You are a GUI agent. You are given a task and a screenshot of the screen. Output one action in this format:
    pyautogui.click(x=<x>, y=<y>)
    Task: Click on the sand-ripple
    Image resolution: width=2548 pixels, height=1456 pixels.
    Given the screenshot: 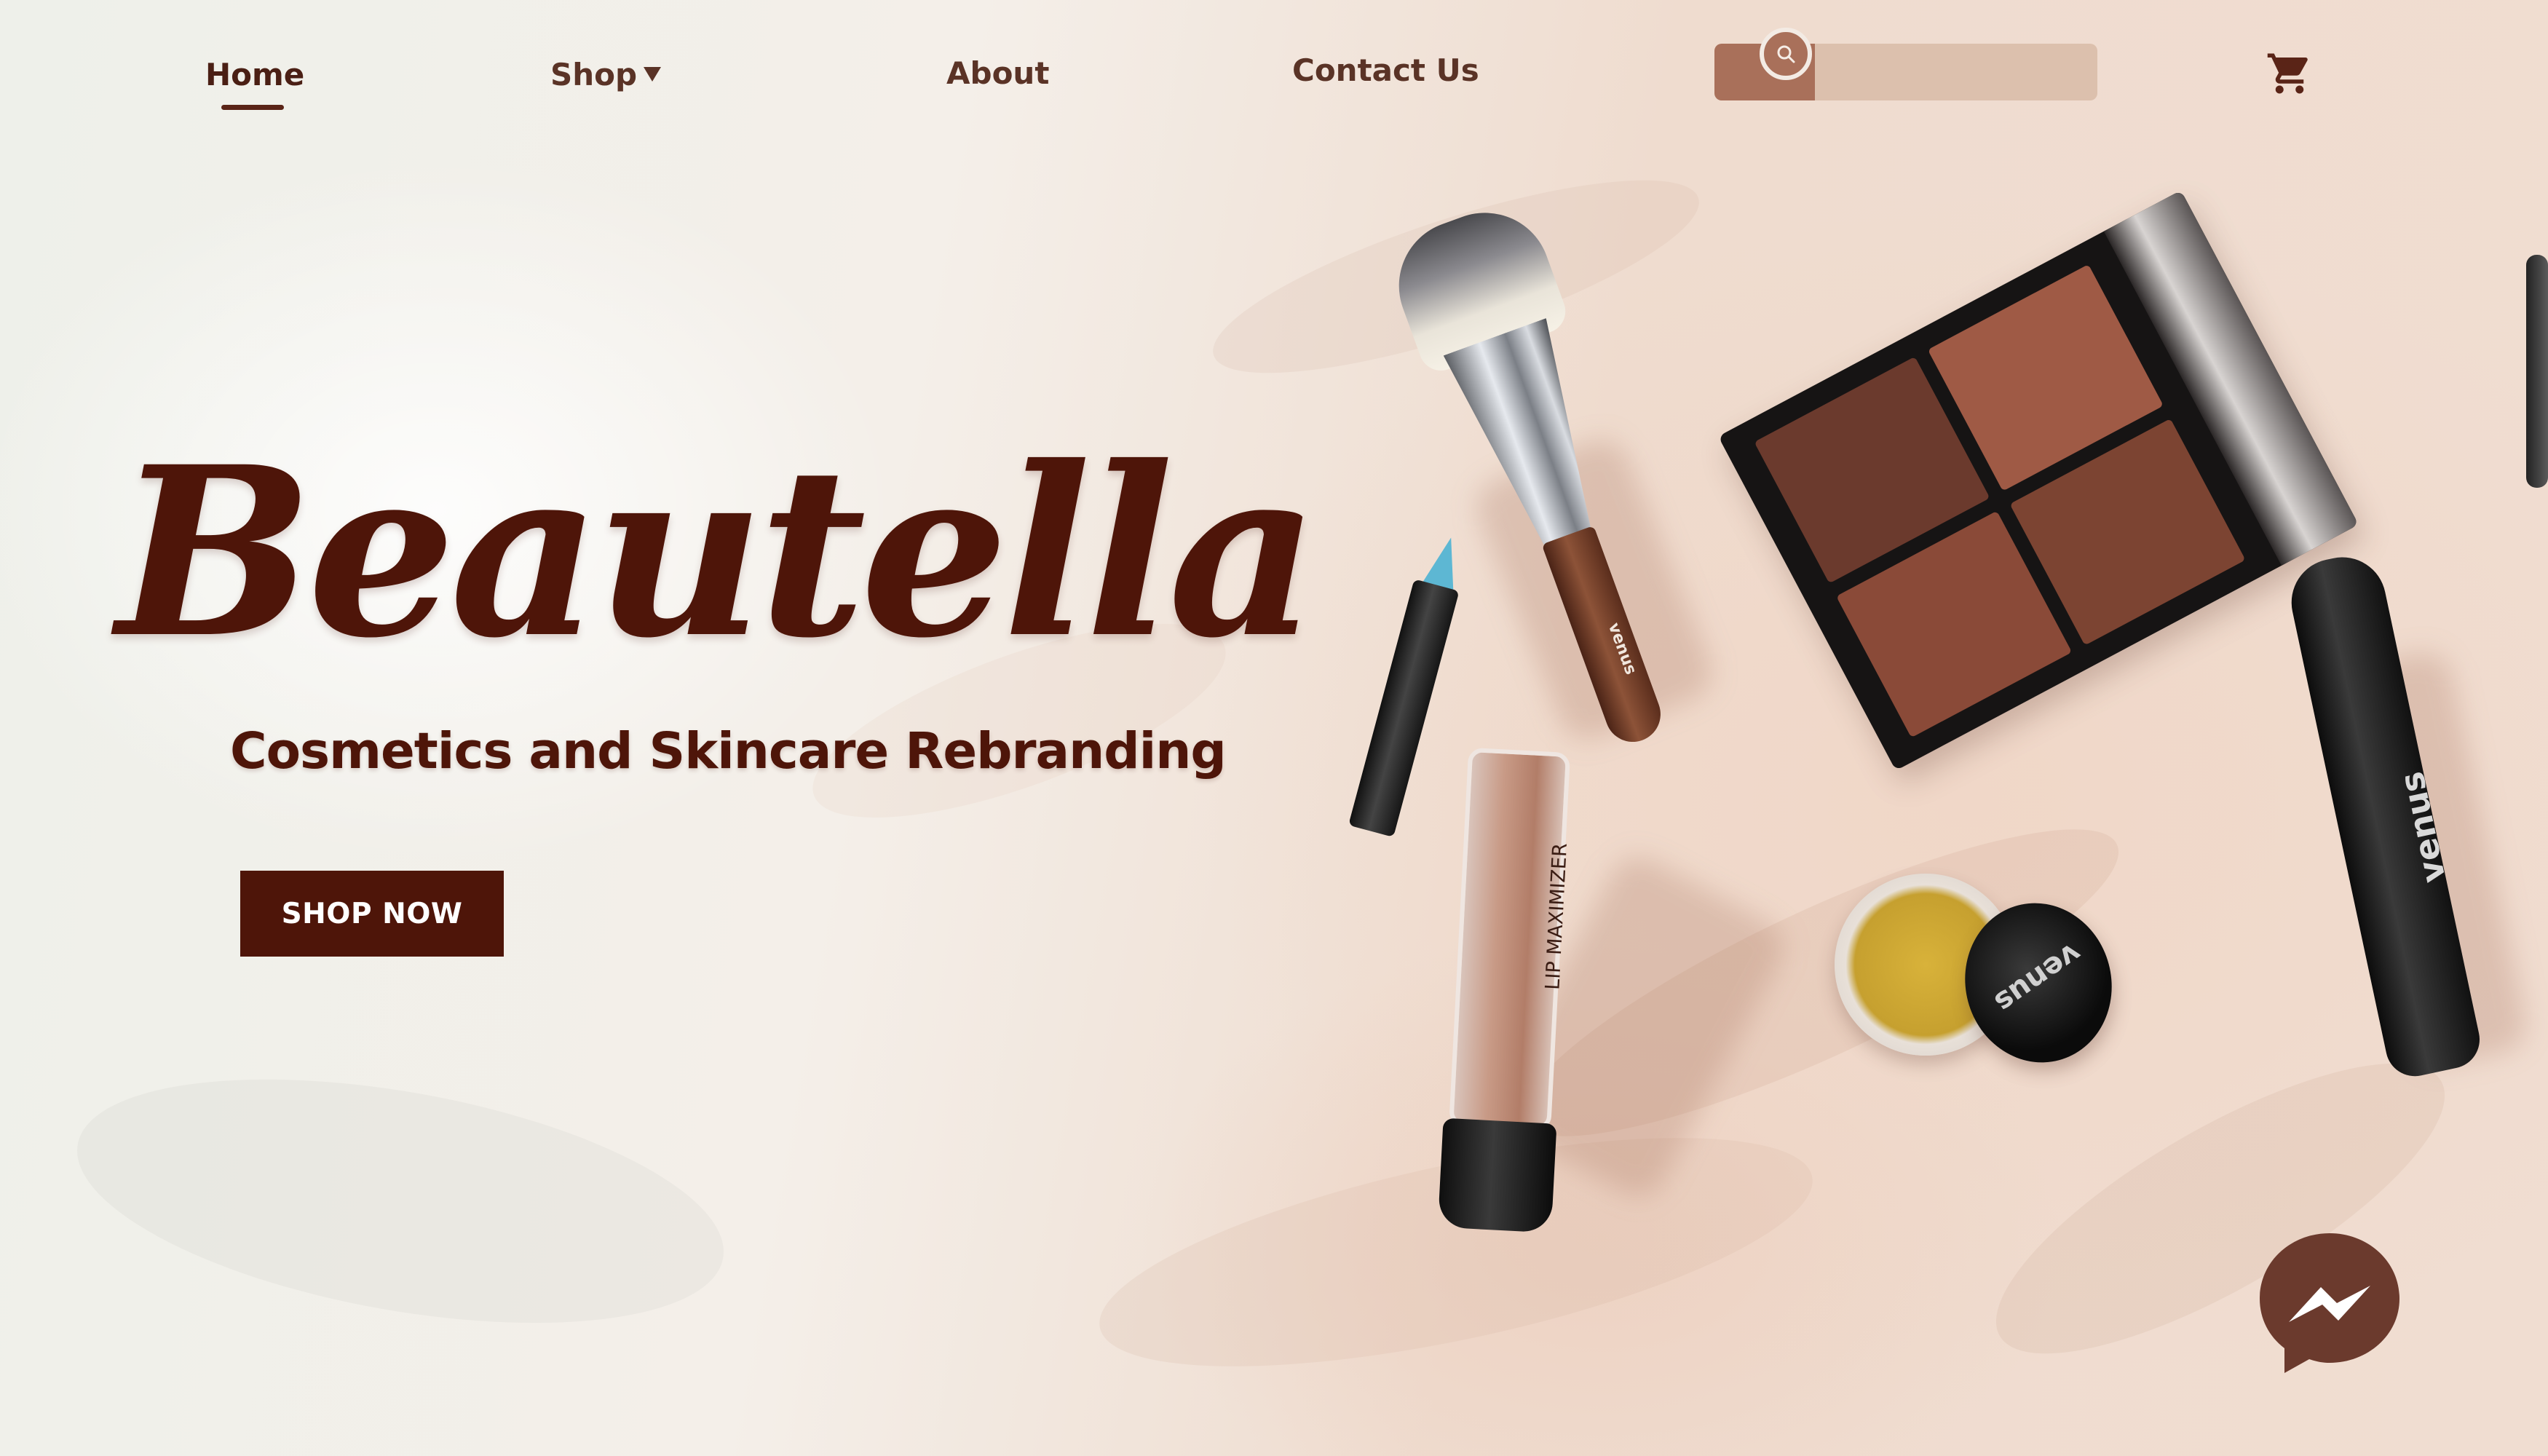 What is the action you would take?
    pyautogui.click(x=400, y=1201)
    